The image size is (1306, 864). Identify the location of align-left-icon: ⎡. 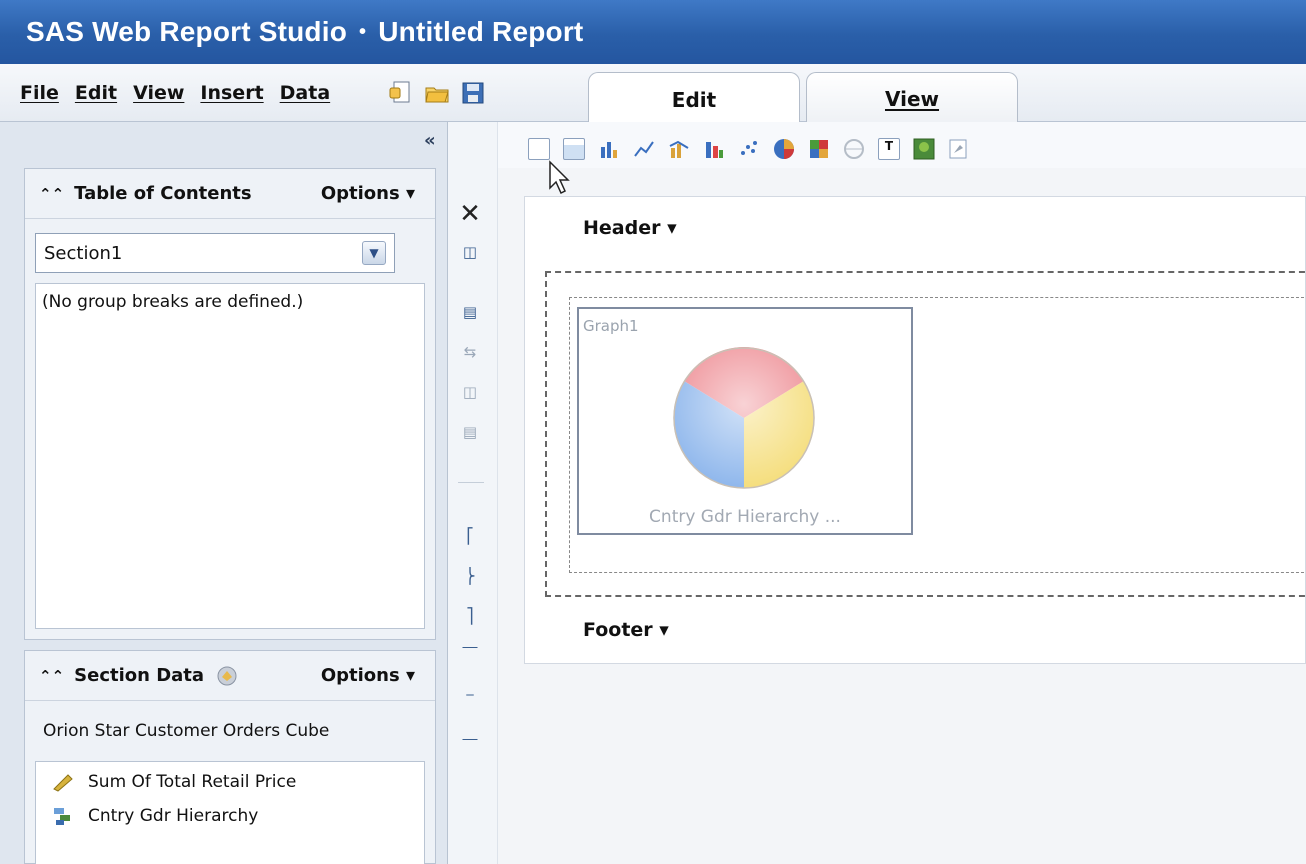
(470, 536).